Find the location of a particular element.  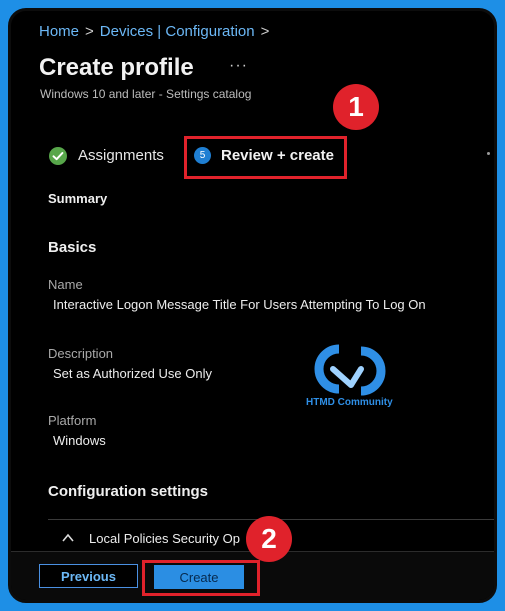

watermark-text: HTMD Community is located at coordinates (349, 402).